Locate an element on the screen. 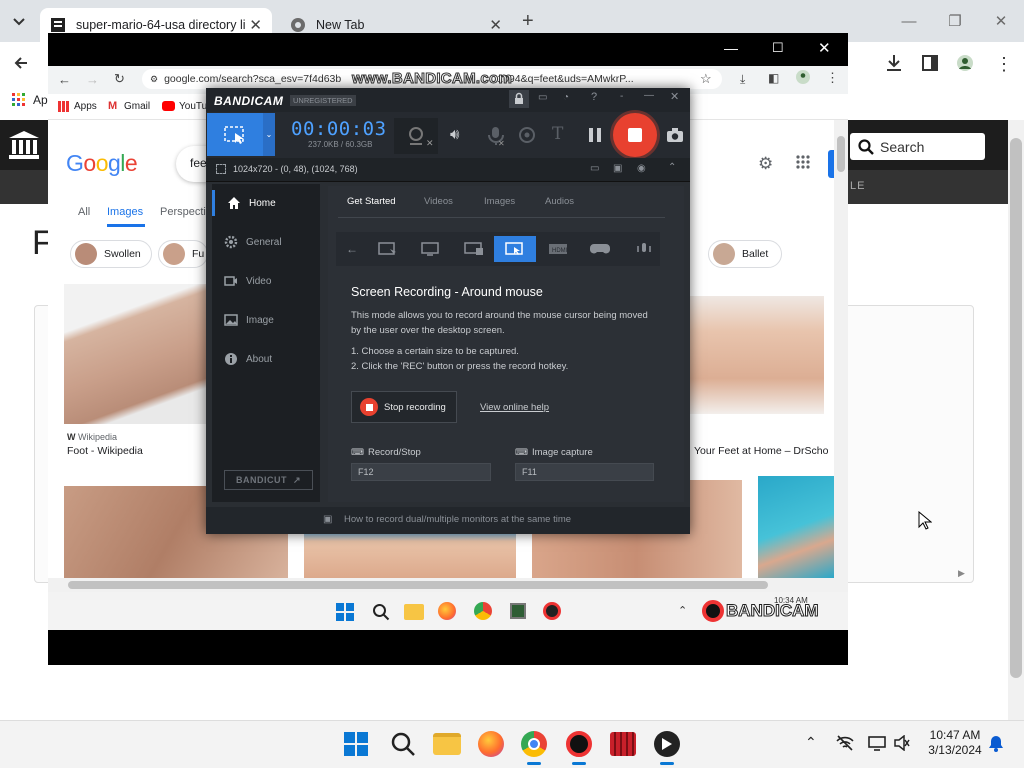 This screenshot has width=1024, height=768. inner-forward-icon: → is located at coordinates (92, 79).